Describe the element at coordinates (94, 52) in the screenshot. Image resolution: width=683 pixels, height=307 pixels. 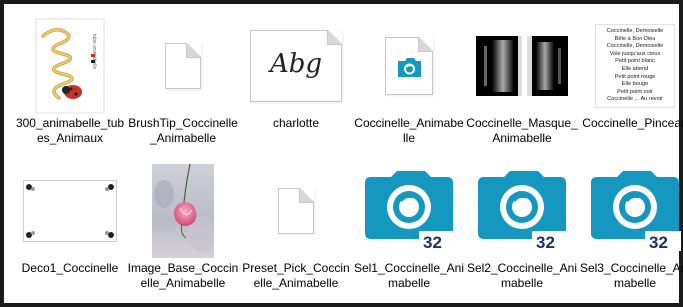
I see `svg-text: tube animabelle` at that location.